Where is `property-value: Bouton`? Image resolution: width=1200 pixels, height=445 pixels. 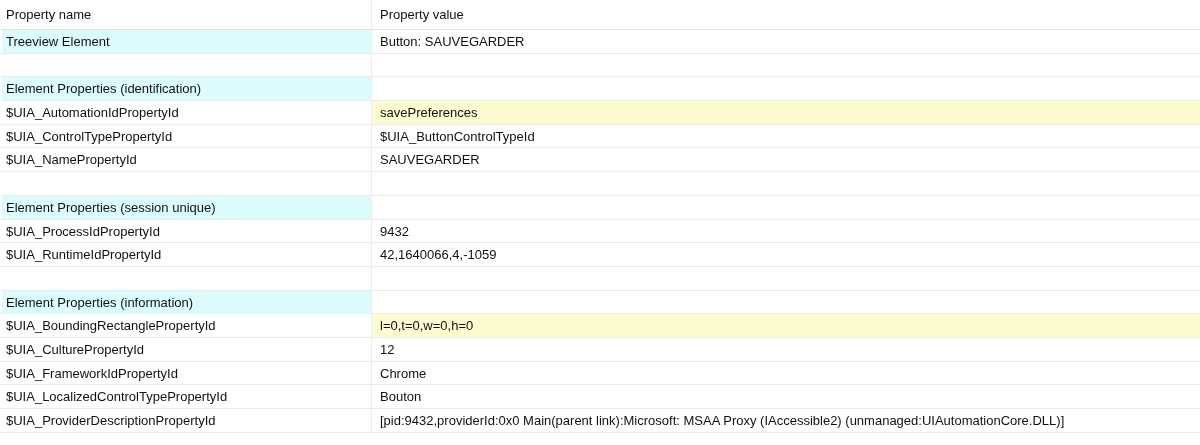
property-value: Bouton is located at coordinates (401, 397).